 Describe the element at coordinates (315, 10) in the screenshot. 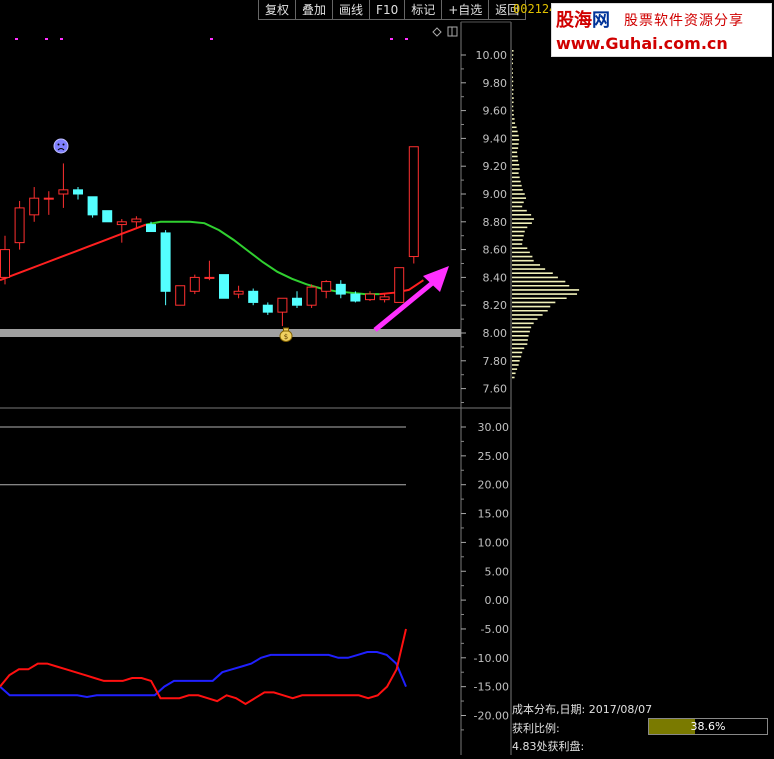

I see `overlay-button: 叠加` at that location.